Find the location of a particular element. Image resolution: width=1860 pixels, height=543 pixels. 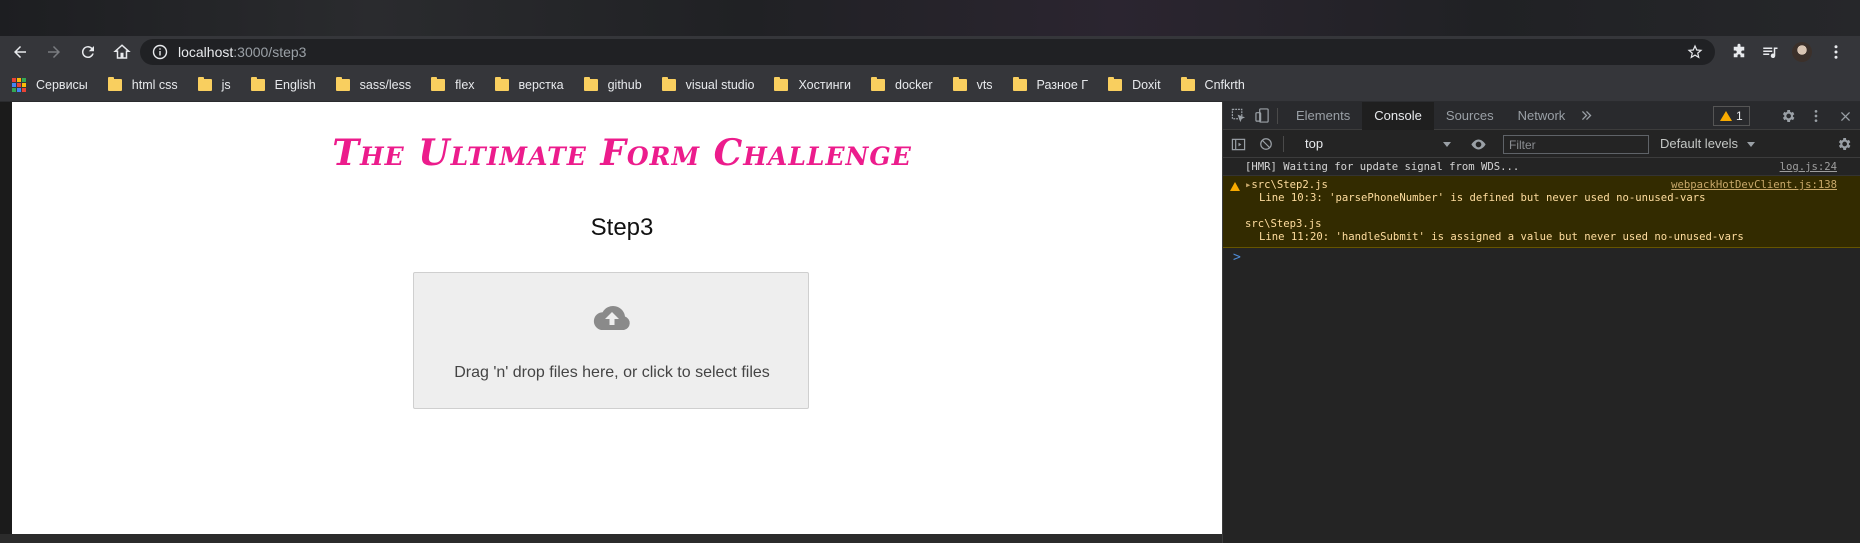

bookmark-label: sass/less is located at coordinates (385, 84).